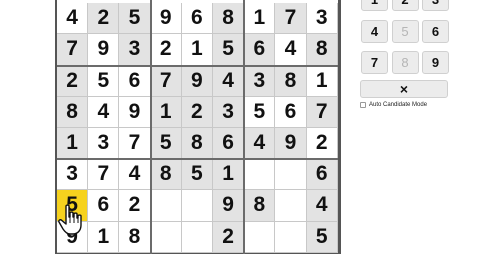 The width and height of the screenshot is (480, 270). Describe the element at coordinates (104, 144) in the screenshot. I see `cell-r5c2: 3` at that location.